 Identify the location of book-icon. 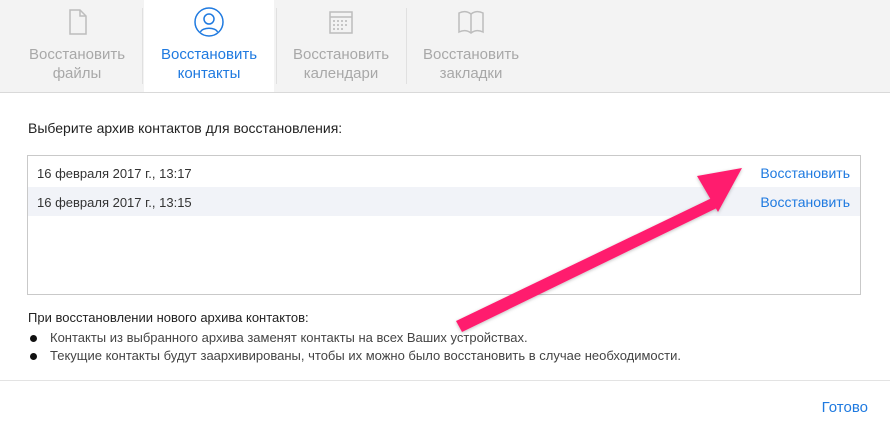
(471, 22).